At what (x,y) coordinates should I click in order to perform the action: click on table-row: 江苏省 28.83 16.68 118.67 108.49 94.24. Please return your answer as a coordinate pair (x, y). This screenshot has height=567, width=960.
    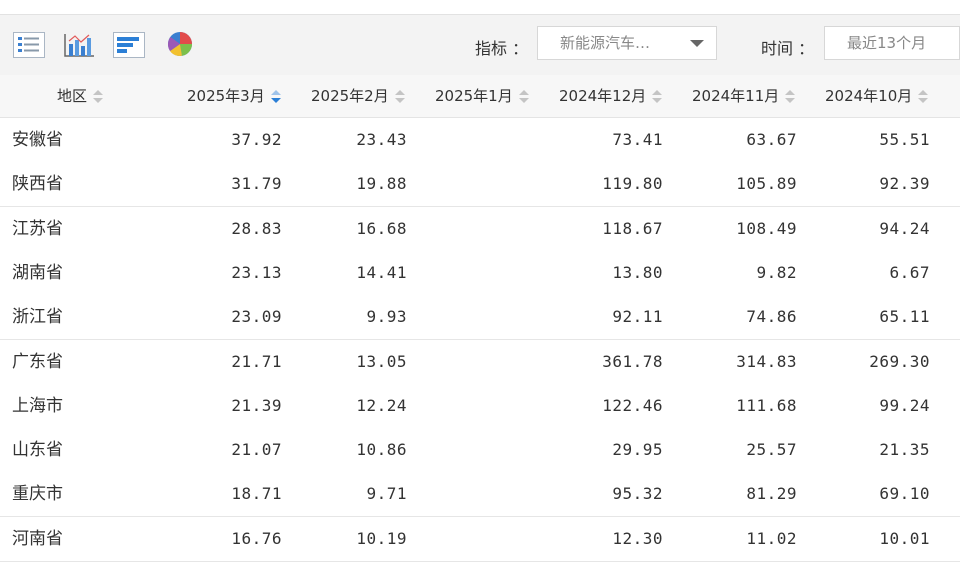
    Looking at the image, I should click on (480, 229).